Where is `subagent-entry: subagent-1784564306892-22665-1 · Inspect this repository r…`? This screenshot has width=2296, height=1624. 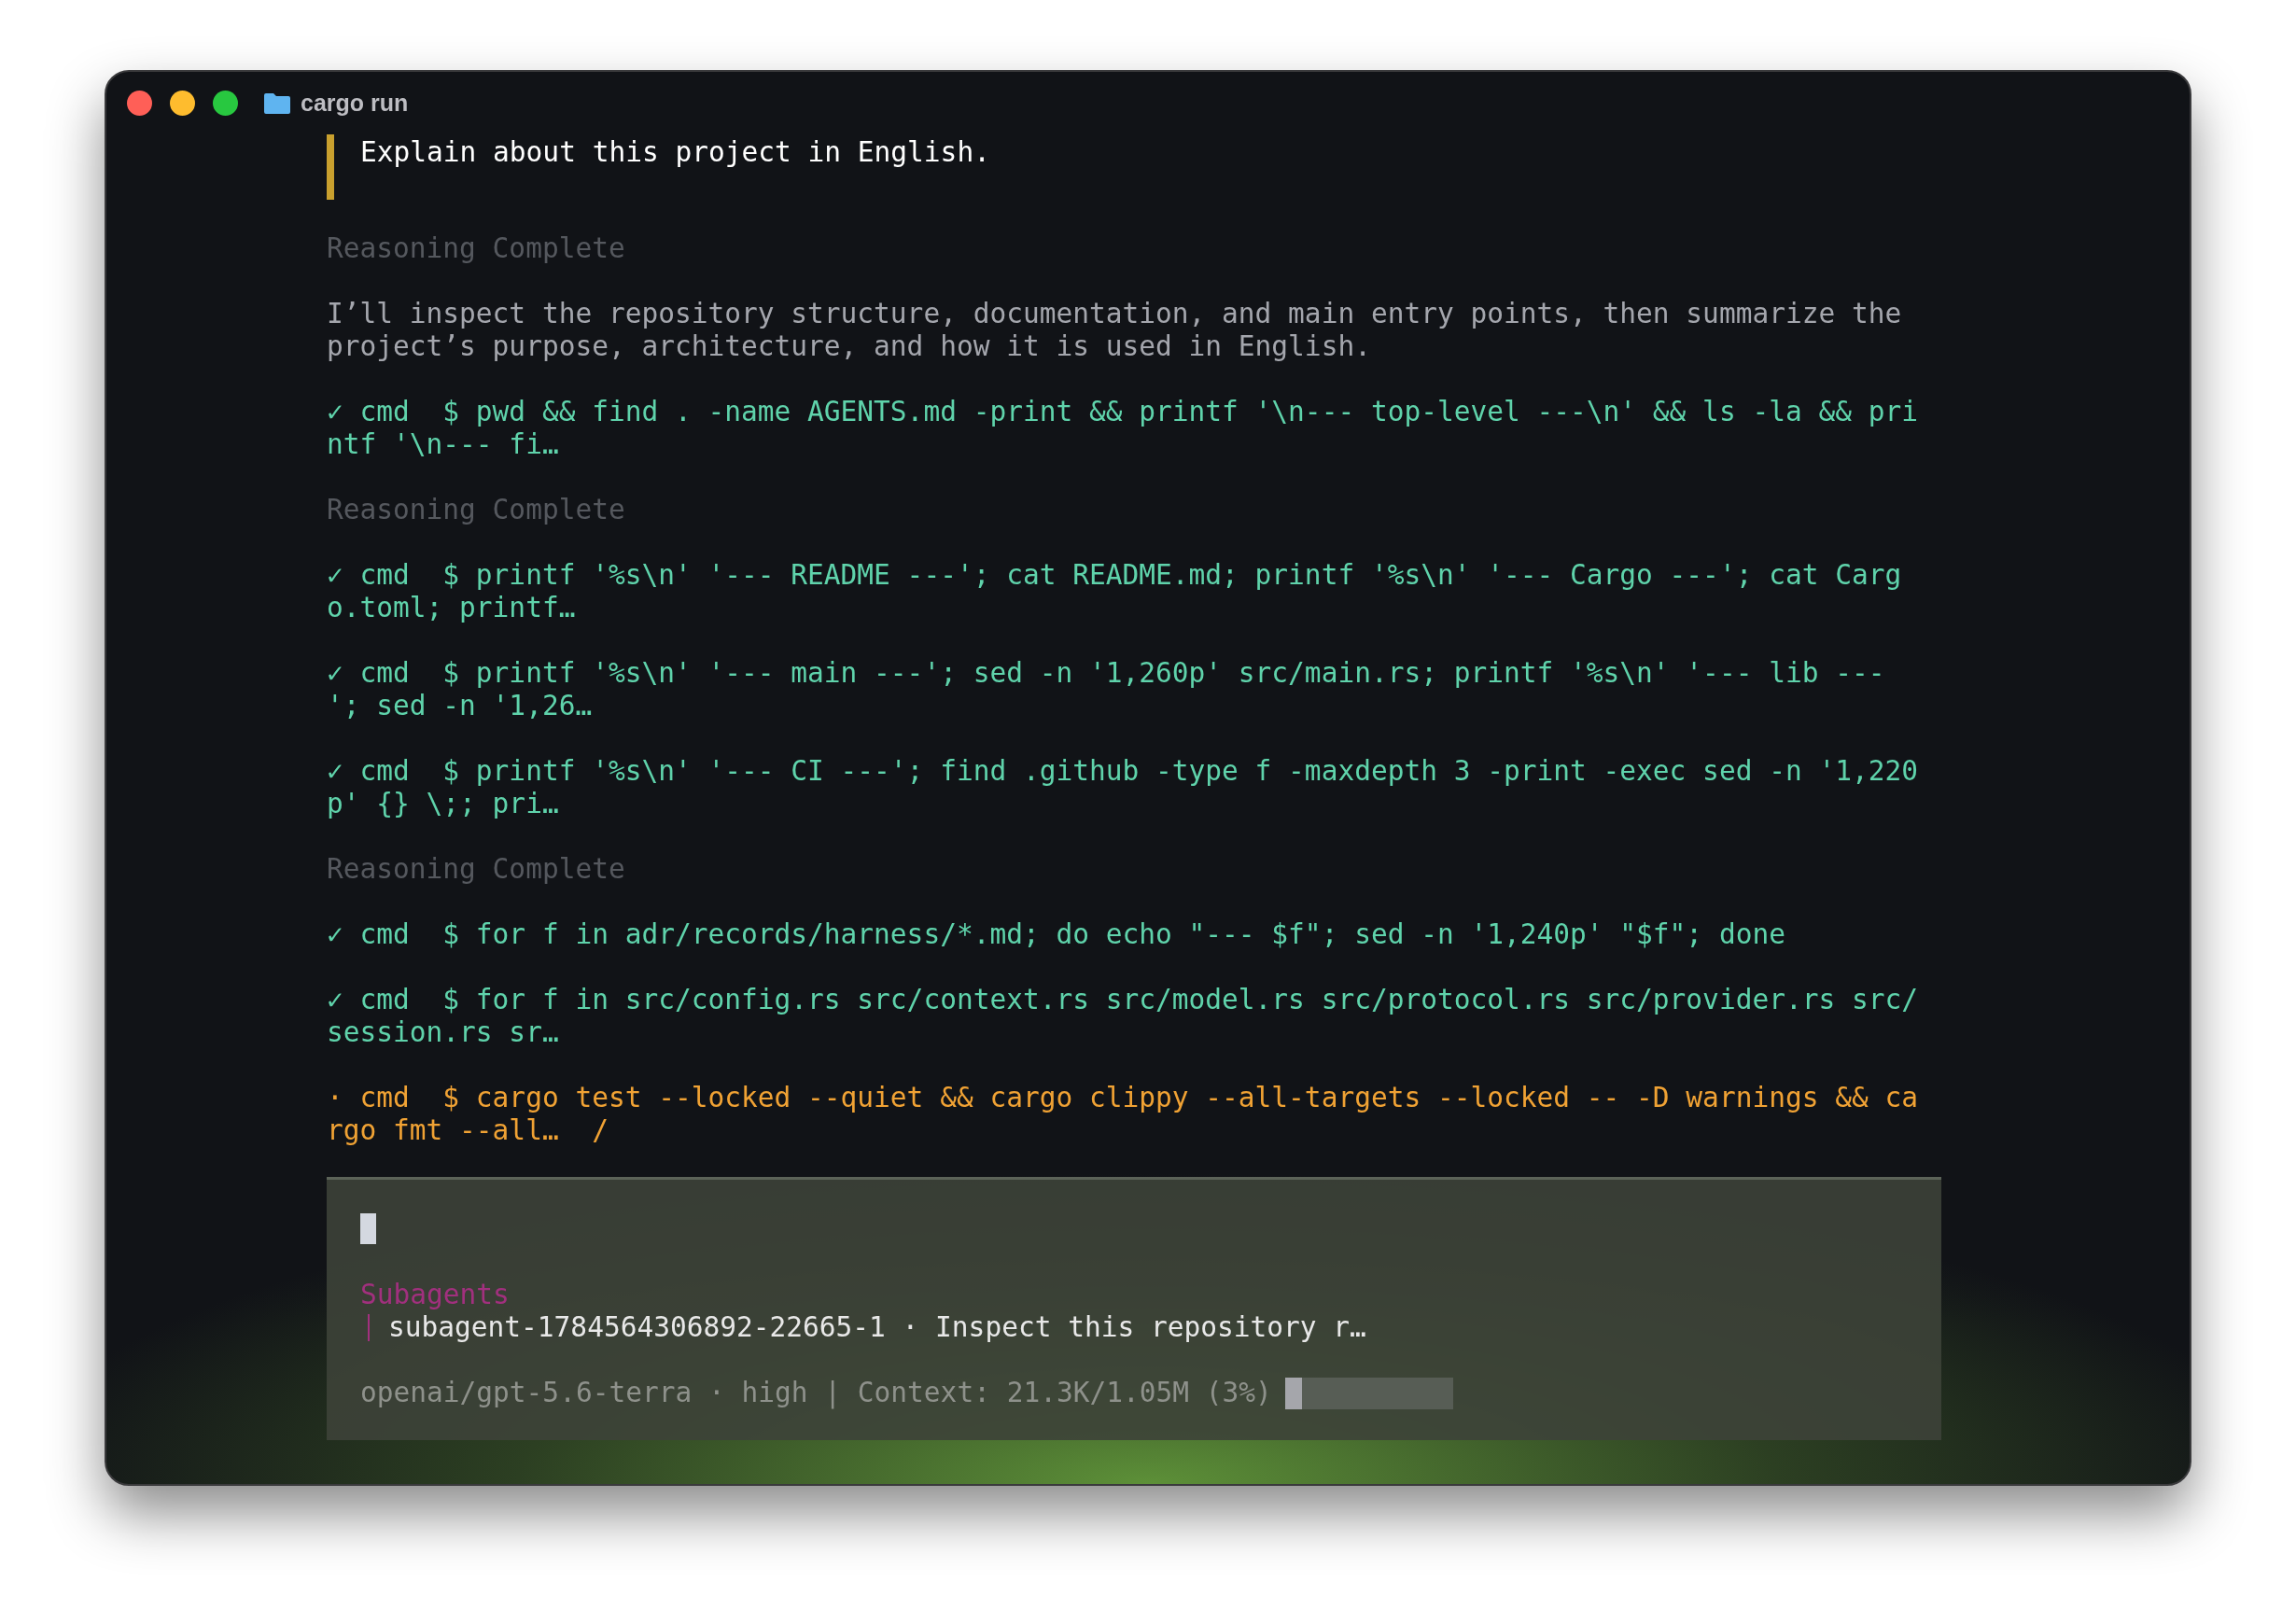 subagent-entry: subagent-1784564306892-22665-1 · Inspect this repository r… is located at coordinates (877, 1327).